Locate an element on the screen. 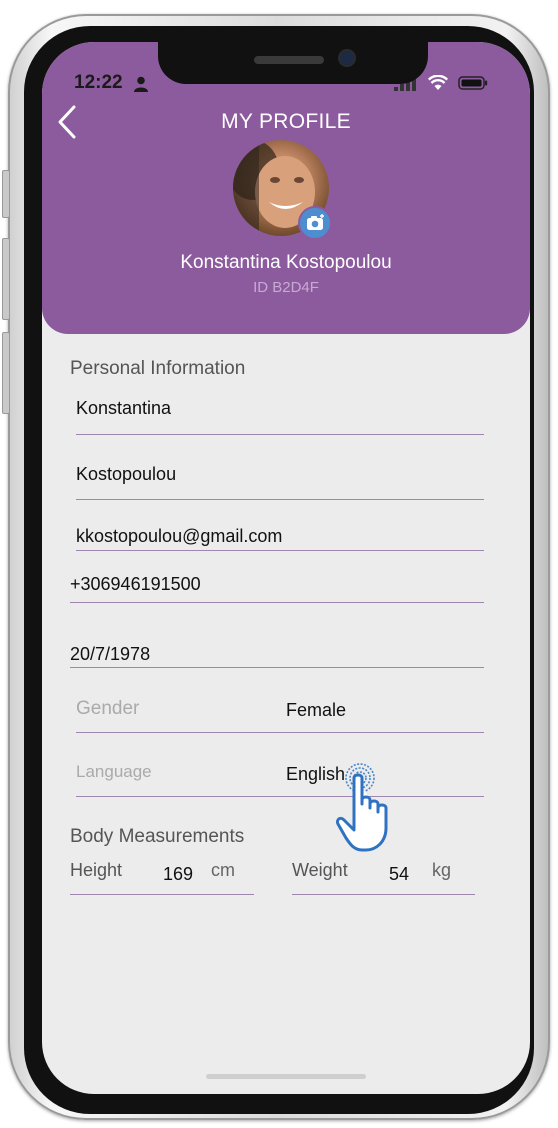 Image resolution: width=558 pixels, height=1128 pixels. mute-switch is located at coordinates (6, 194).